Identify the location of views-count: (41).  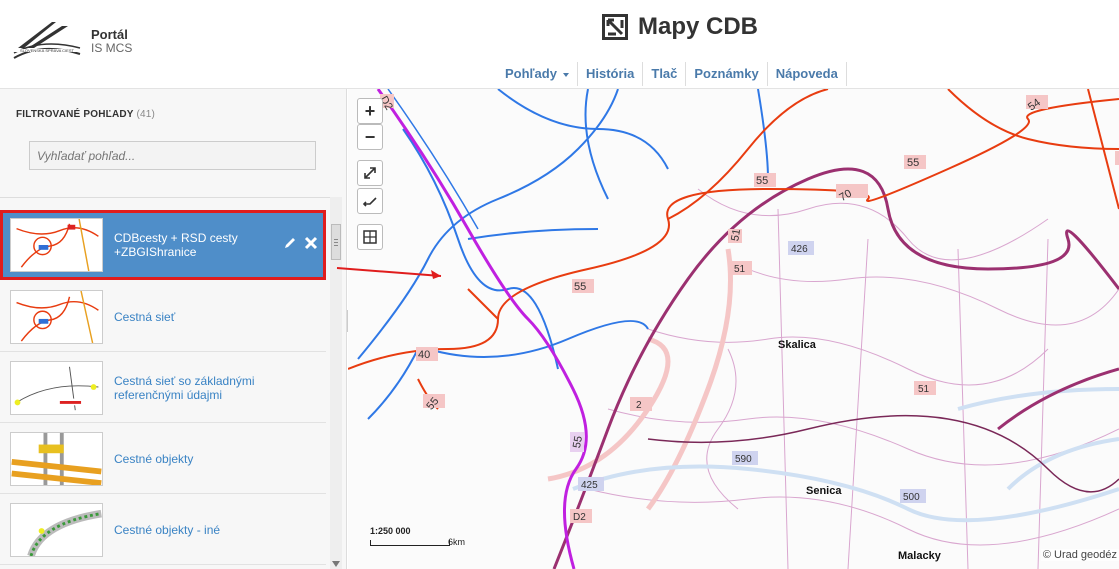
(146, 114).